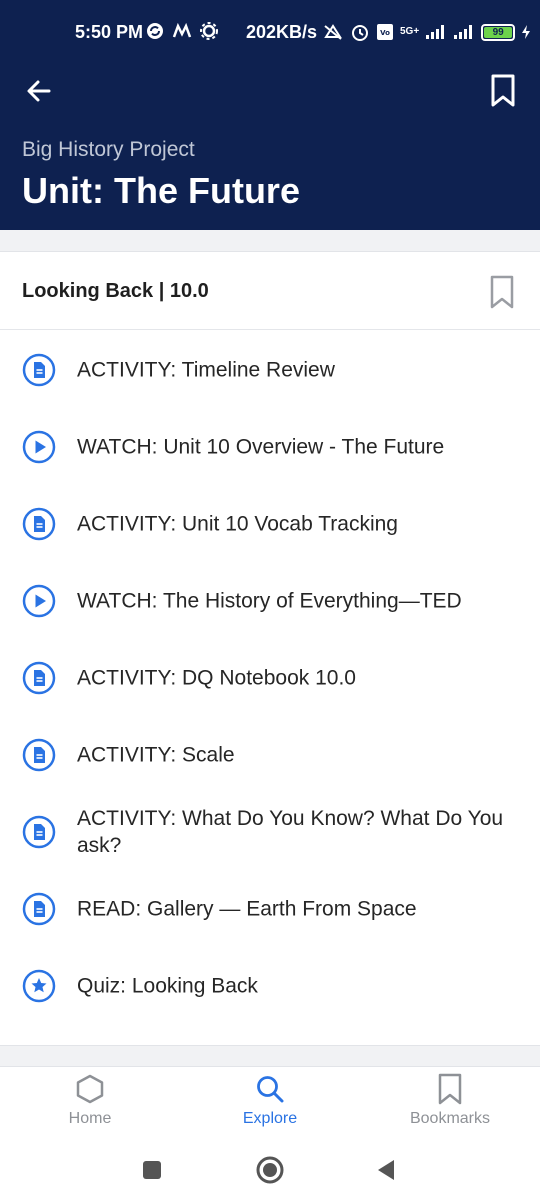 Image resolution: width=540 pixels, height=1200 pixels. I want to click on settings-icon, so click(209, 31).